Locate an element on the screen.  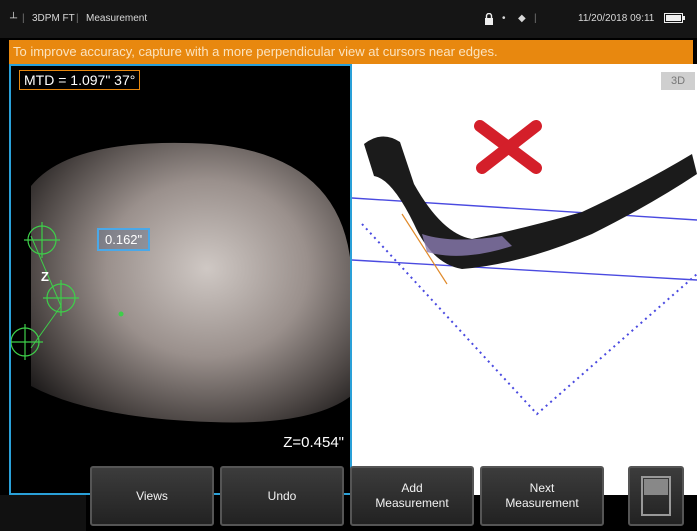
views-button: Views is located at coordinates (152, 496).